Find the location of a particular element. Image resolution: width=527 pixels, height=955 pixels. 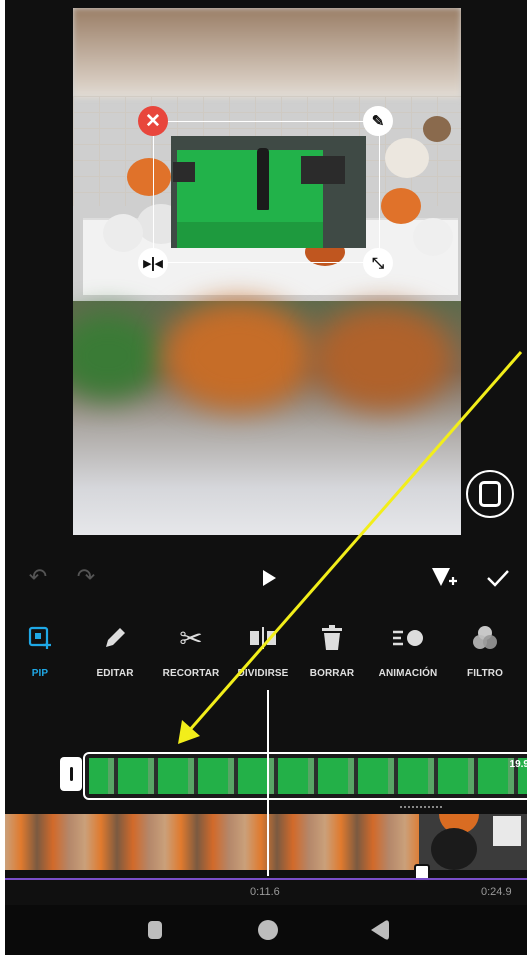

tool-label: DIVIDIRSE is located at coordinates (263, 673).